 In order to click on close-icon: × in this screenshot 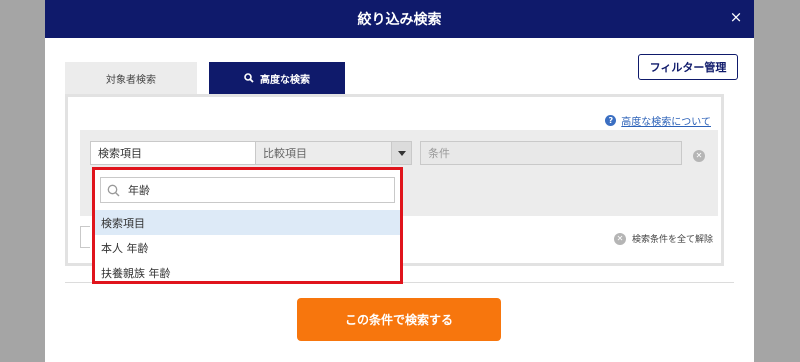, I will do `click(736, 17)`.